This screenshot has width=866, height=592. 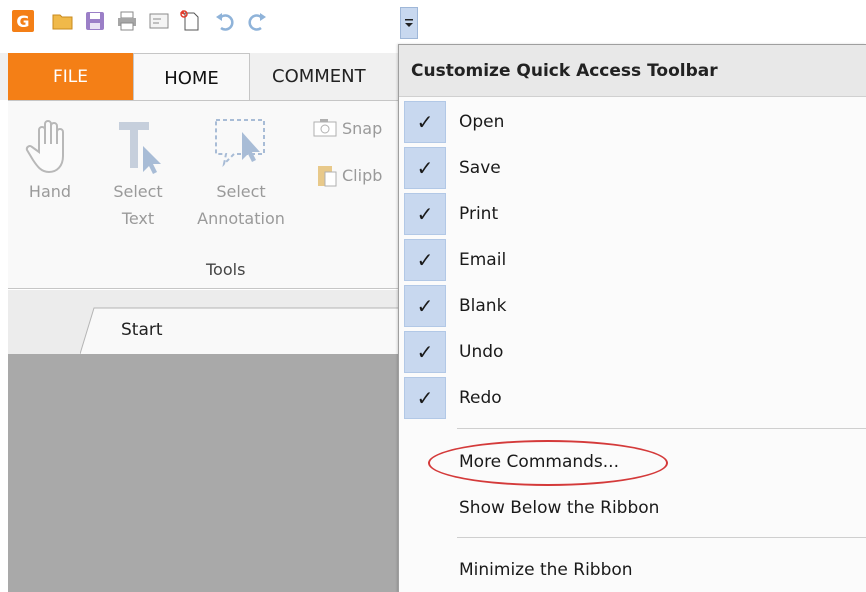 I want to click on tab-home: HOME, so click(x=191, y=77).